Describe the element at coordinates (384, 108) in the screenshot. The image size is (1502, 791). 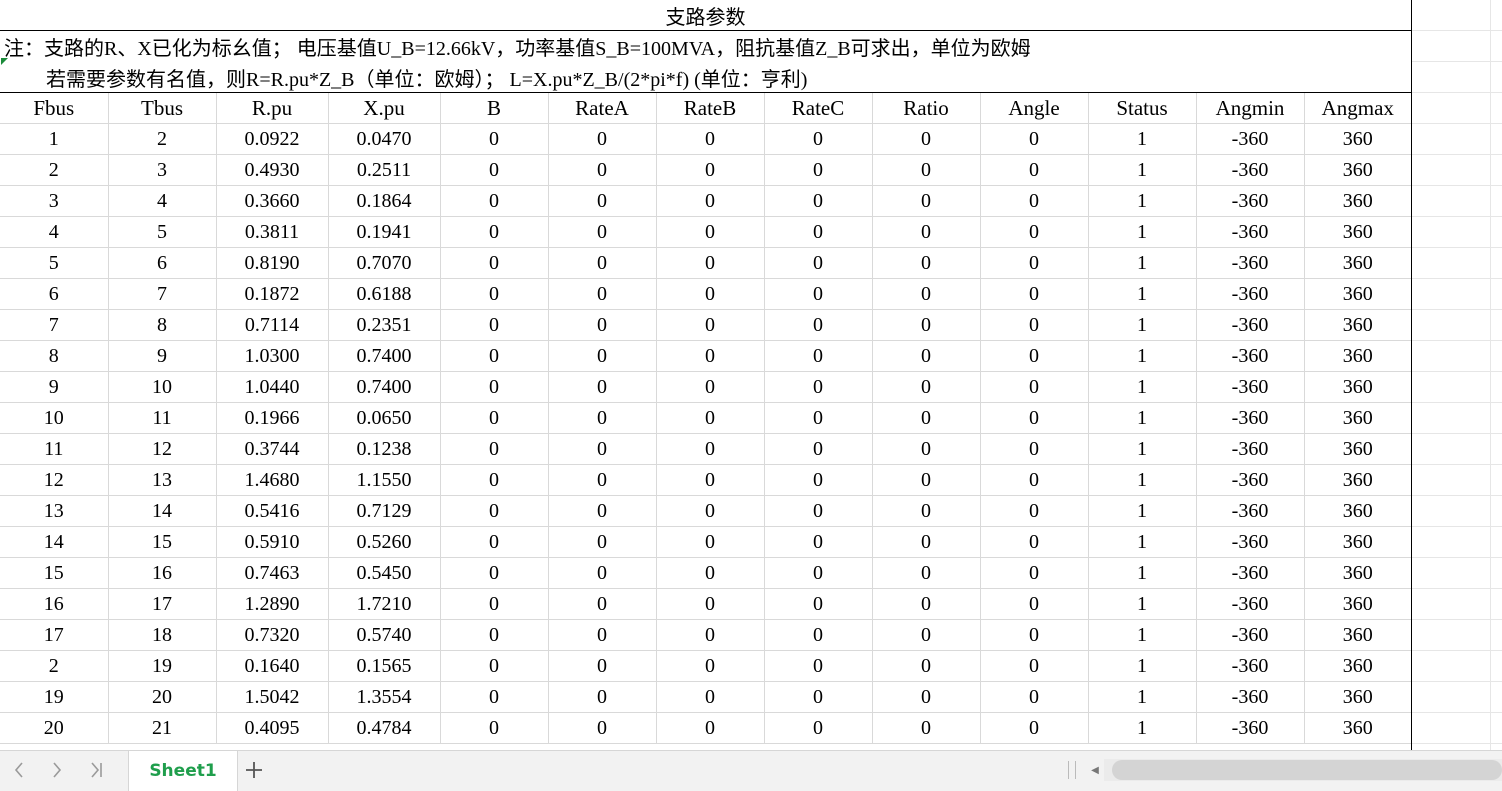
I see `column-header: X.pu` at that location.